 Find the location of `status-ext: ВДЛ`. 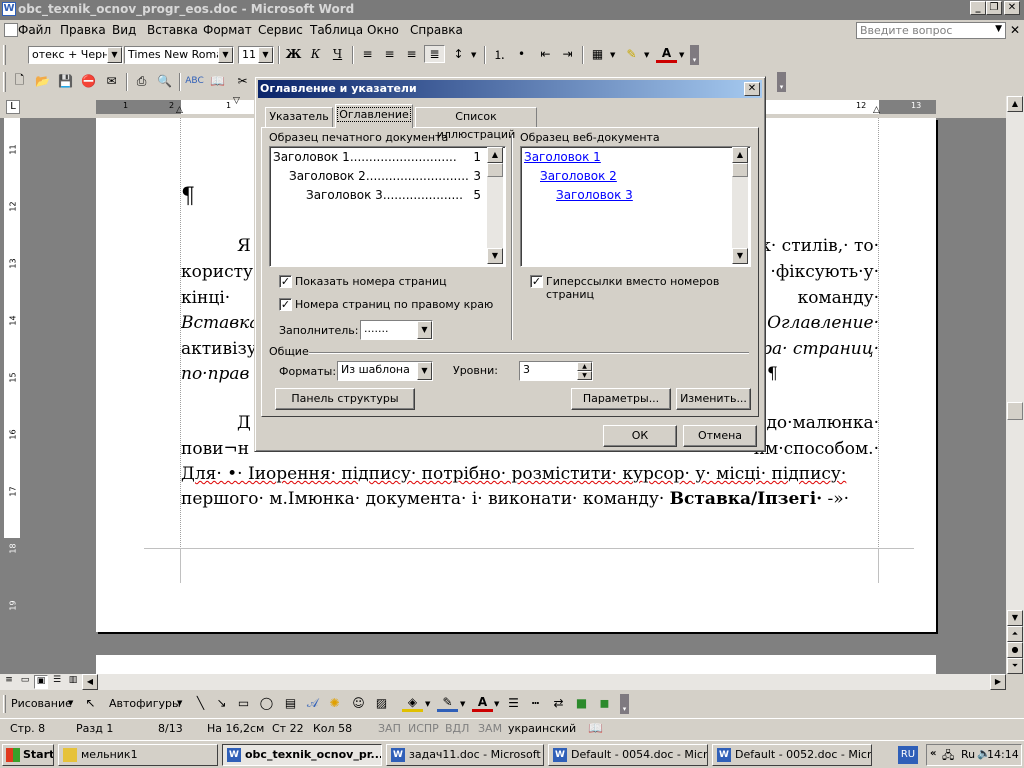

status-ext: ВДЛ is located at coordinates (457, 728).